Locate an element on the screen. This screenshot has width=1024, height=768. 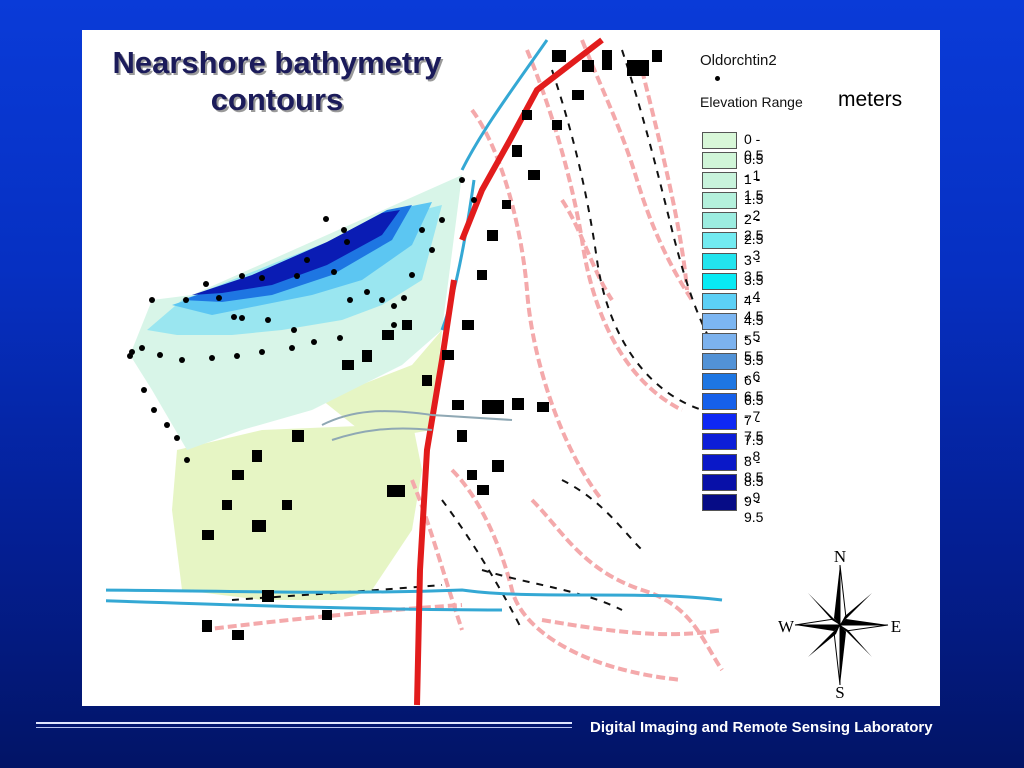
title-line-1: Nearshore bathymetry is located at coordinates (277, 62).